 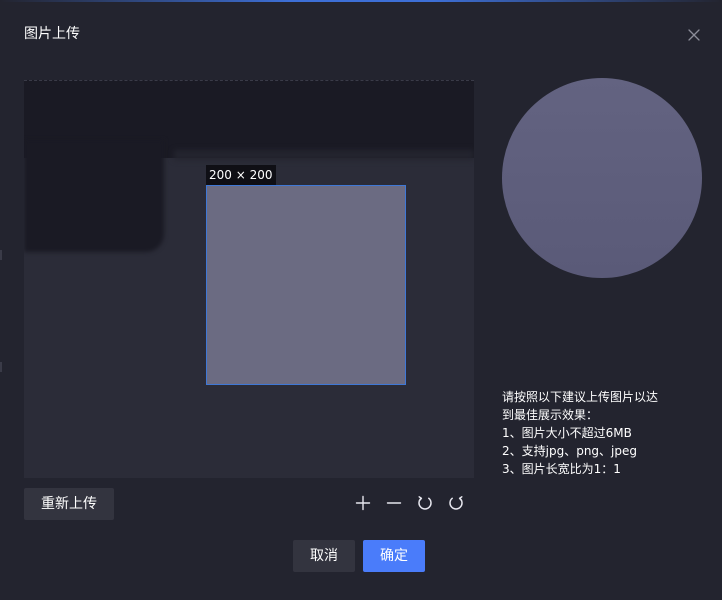 I want to click on tips-line: 请按照以下建议上传图片以达, so click(x=580, y=397).